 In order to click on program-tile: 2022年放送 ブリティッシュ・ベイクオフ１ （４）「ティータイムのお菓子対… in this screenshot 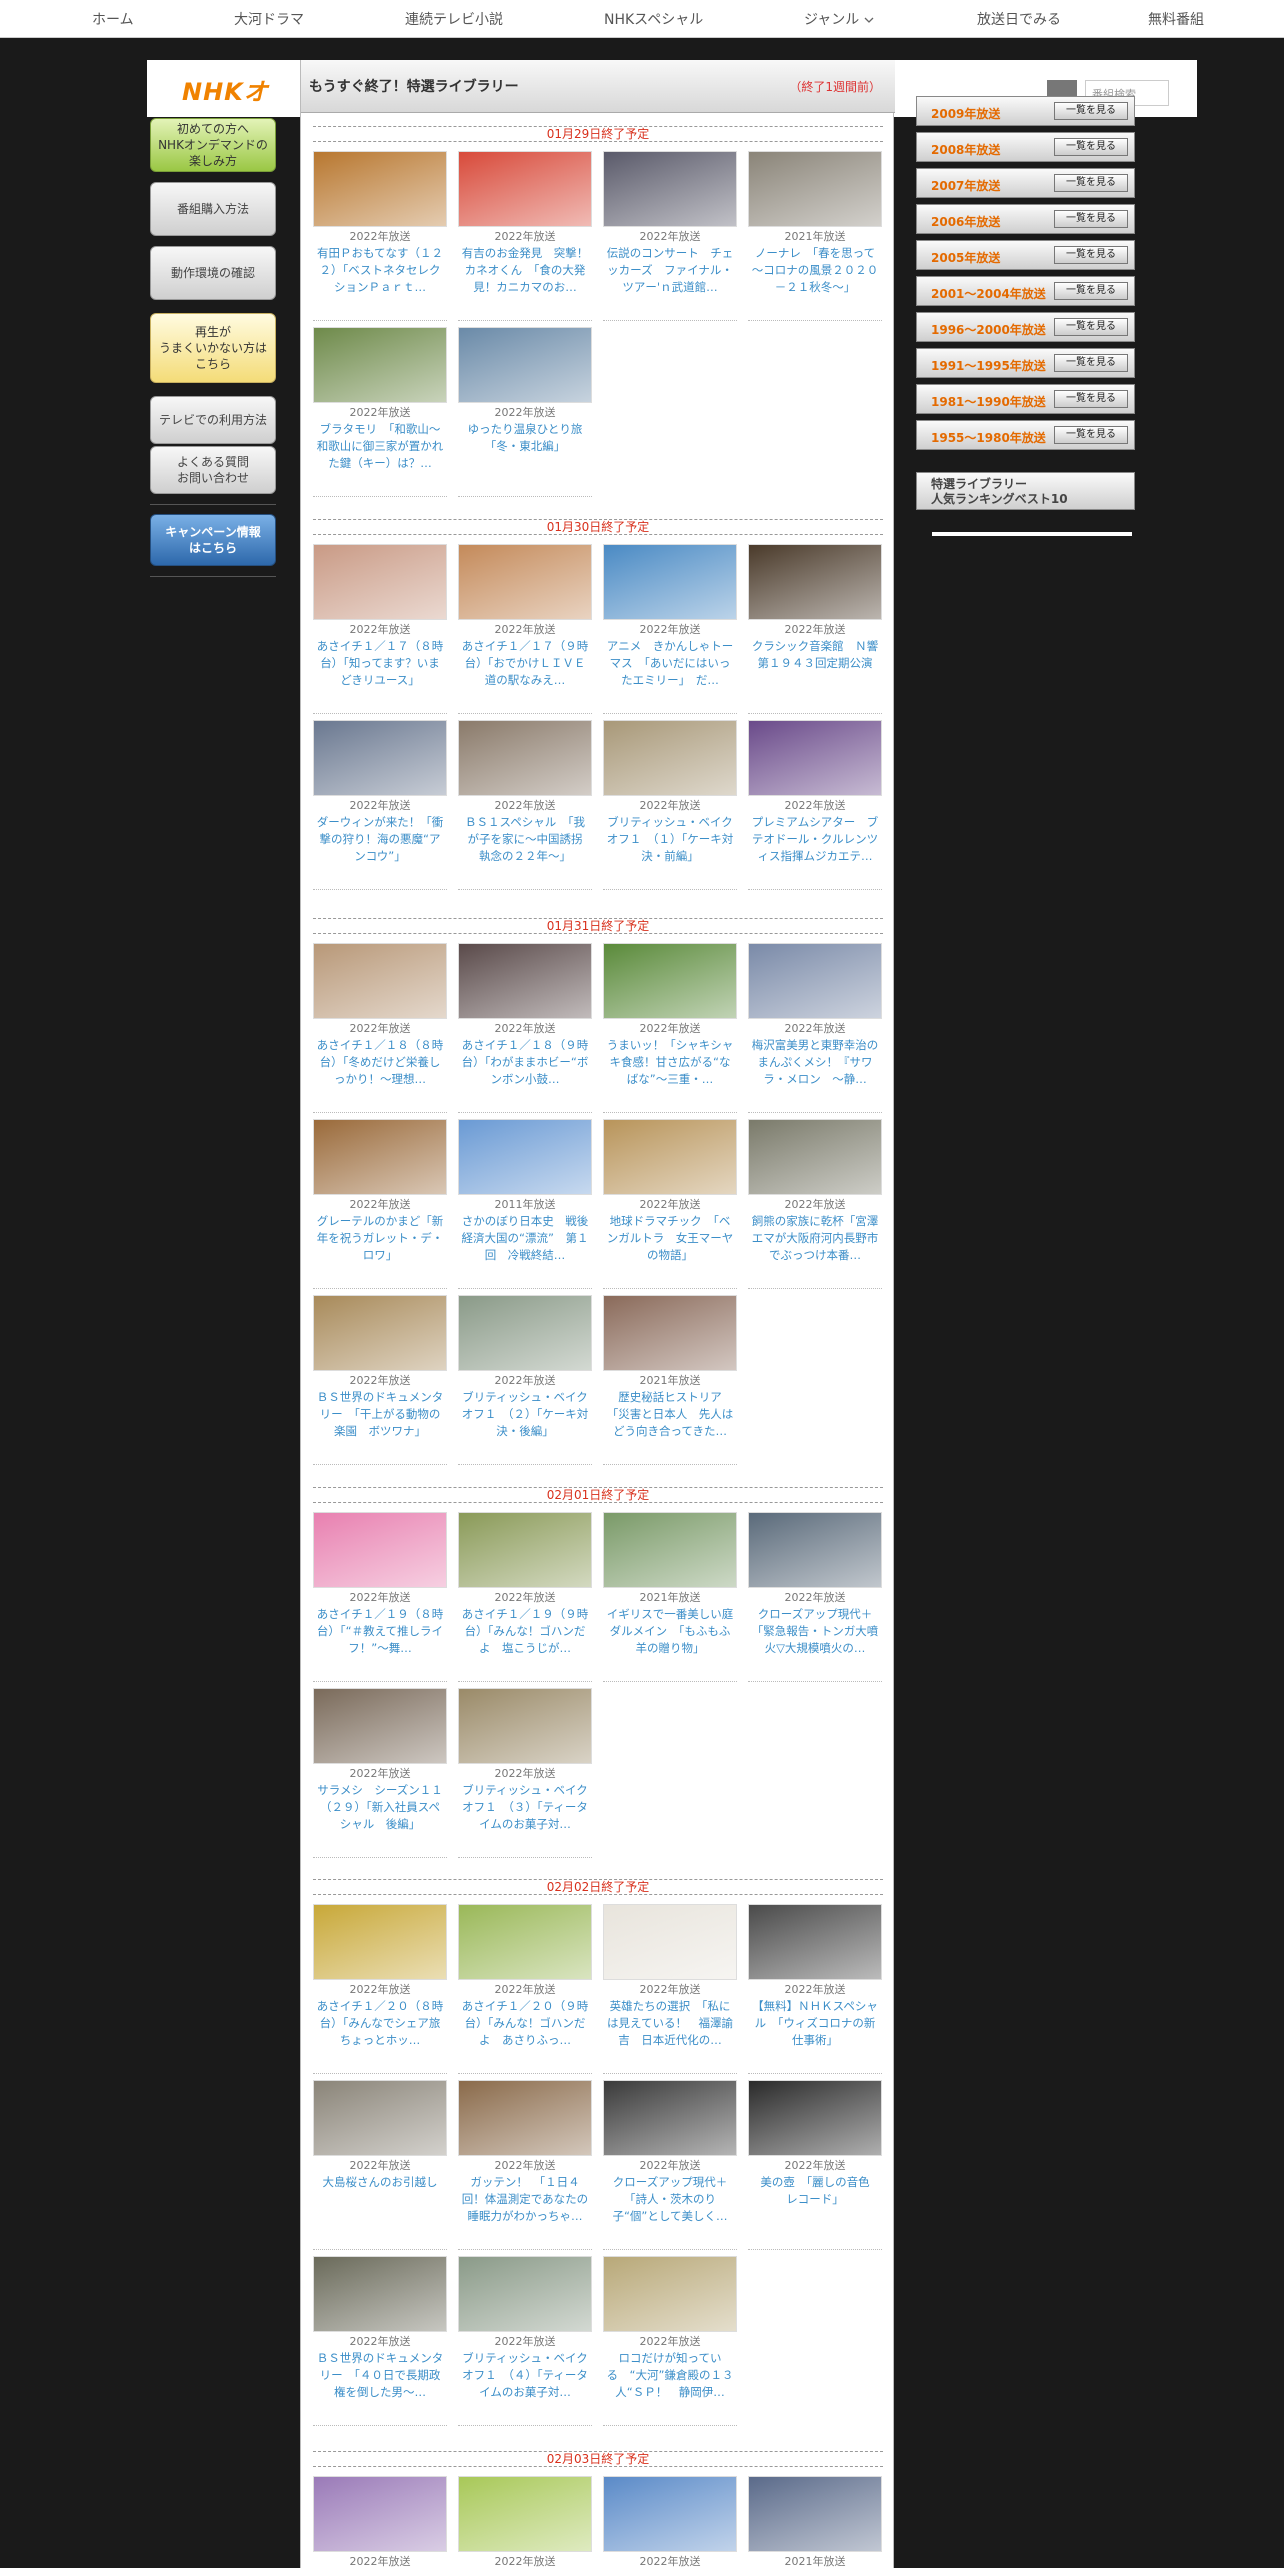, I will do `click(525, 2341)`.